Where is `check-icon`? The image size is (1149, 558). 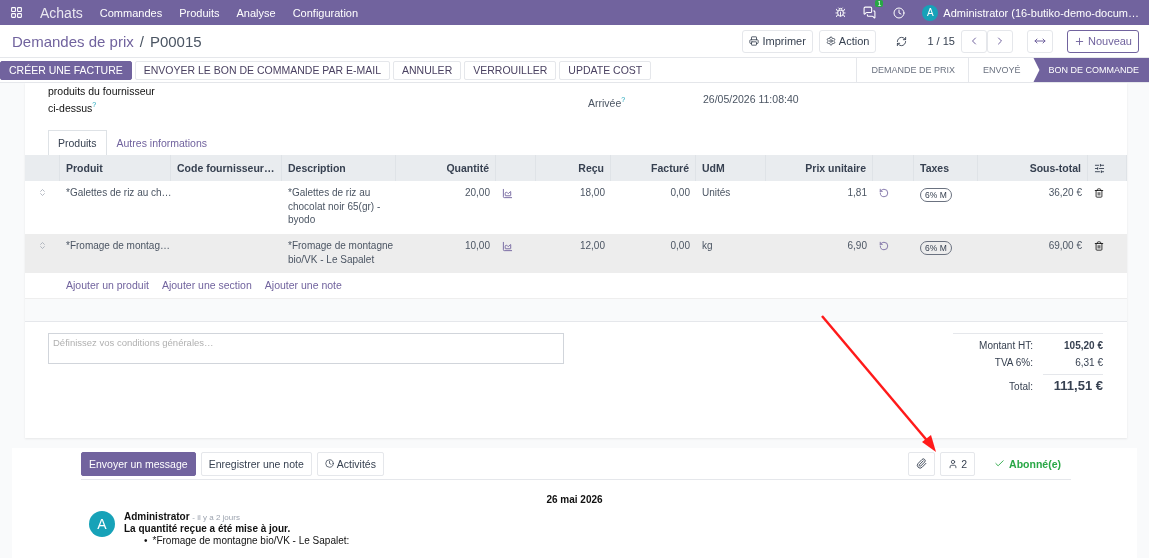 check-icon is located at coordinates (1000, 463).